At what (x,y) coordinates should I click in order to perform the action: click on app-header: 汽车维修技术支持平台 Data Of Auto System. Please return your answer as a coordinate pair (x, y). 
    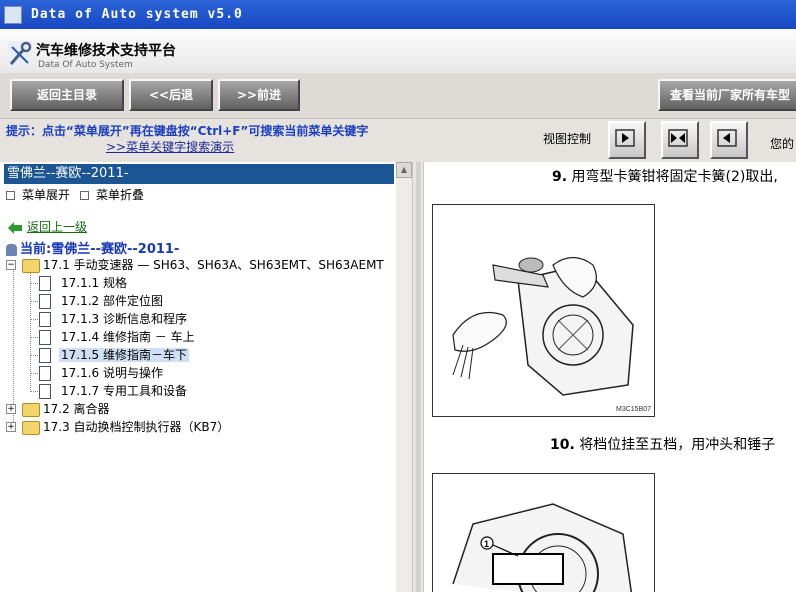
    Looking at the image, I should click on (398, 51).